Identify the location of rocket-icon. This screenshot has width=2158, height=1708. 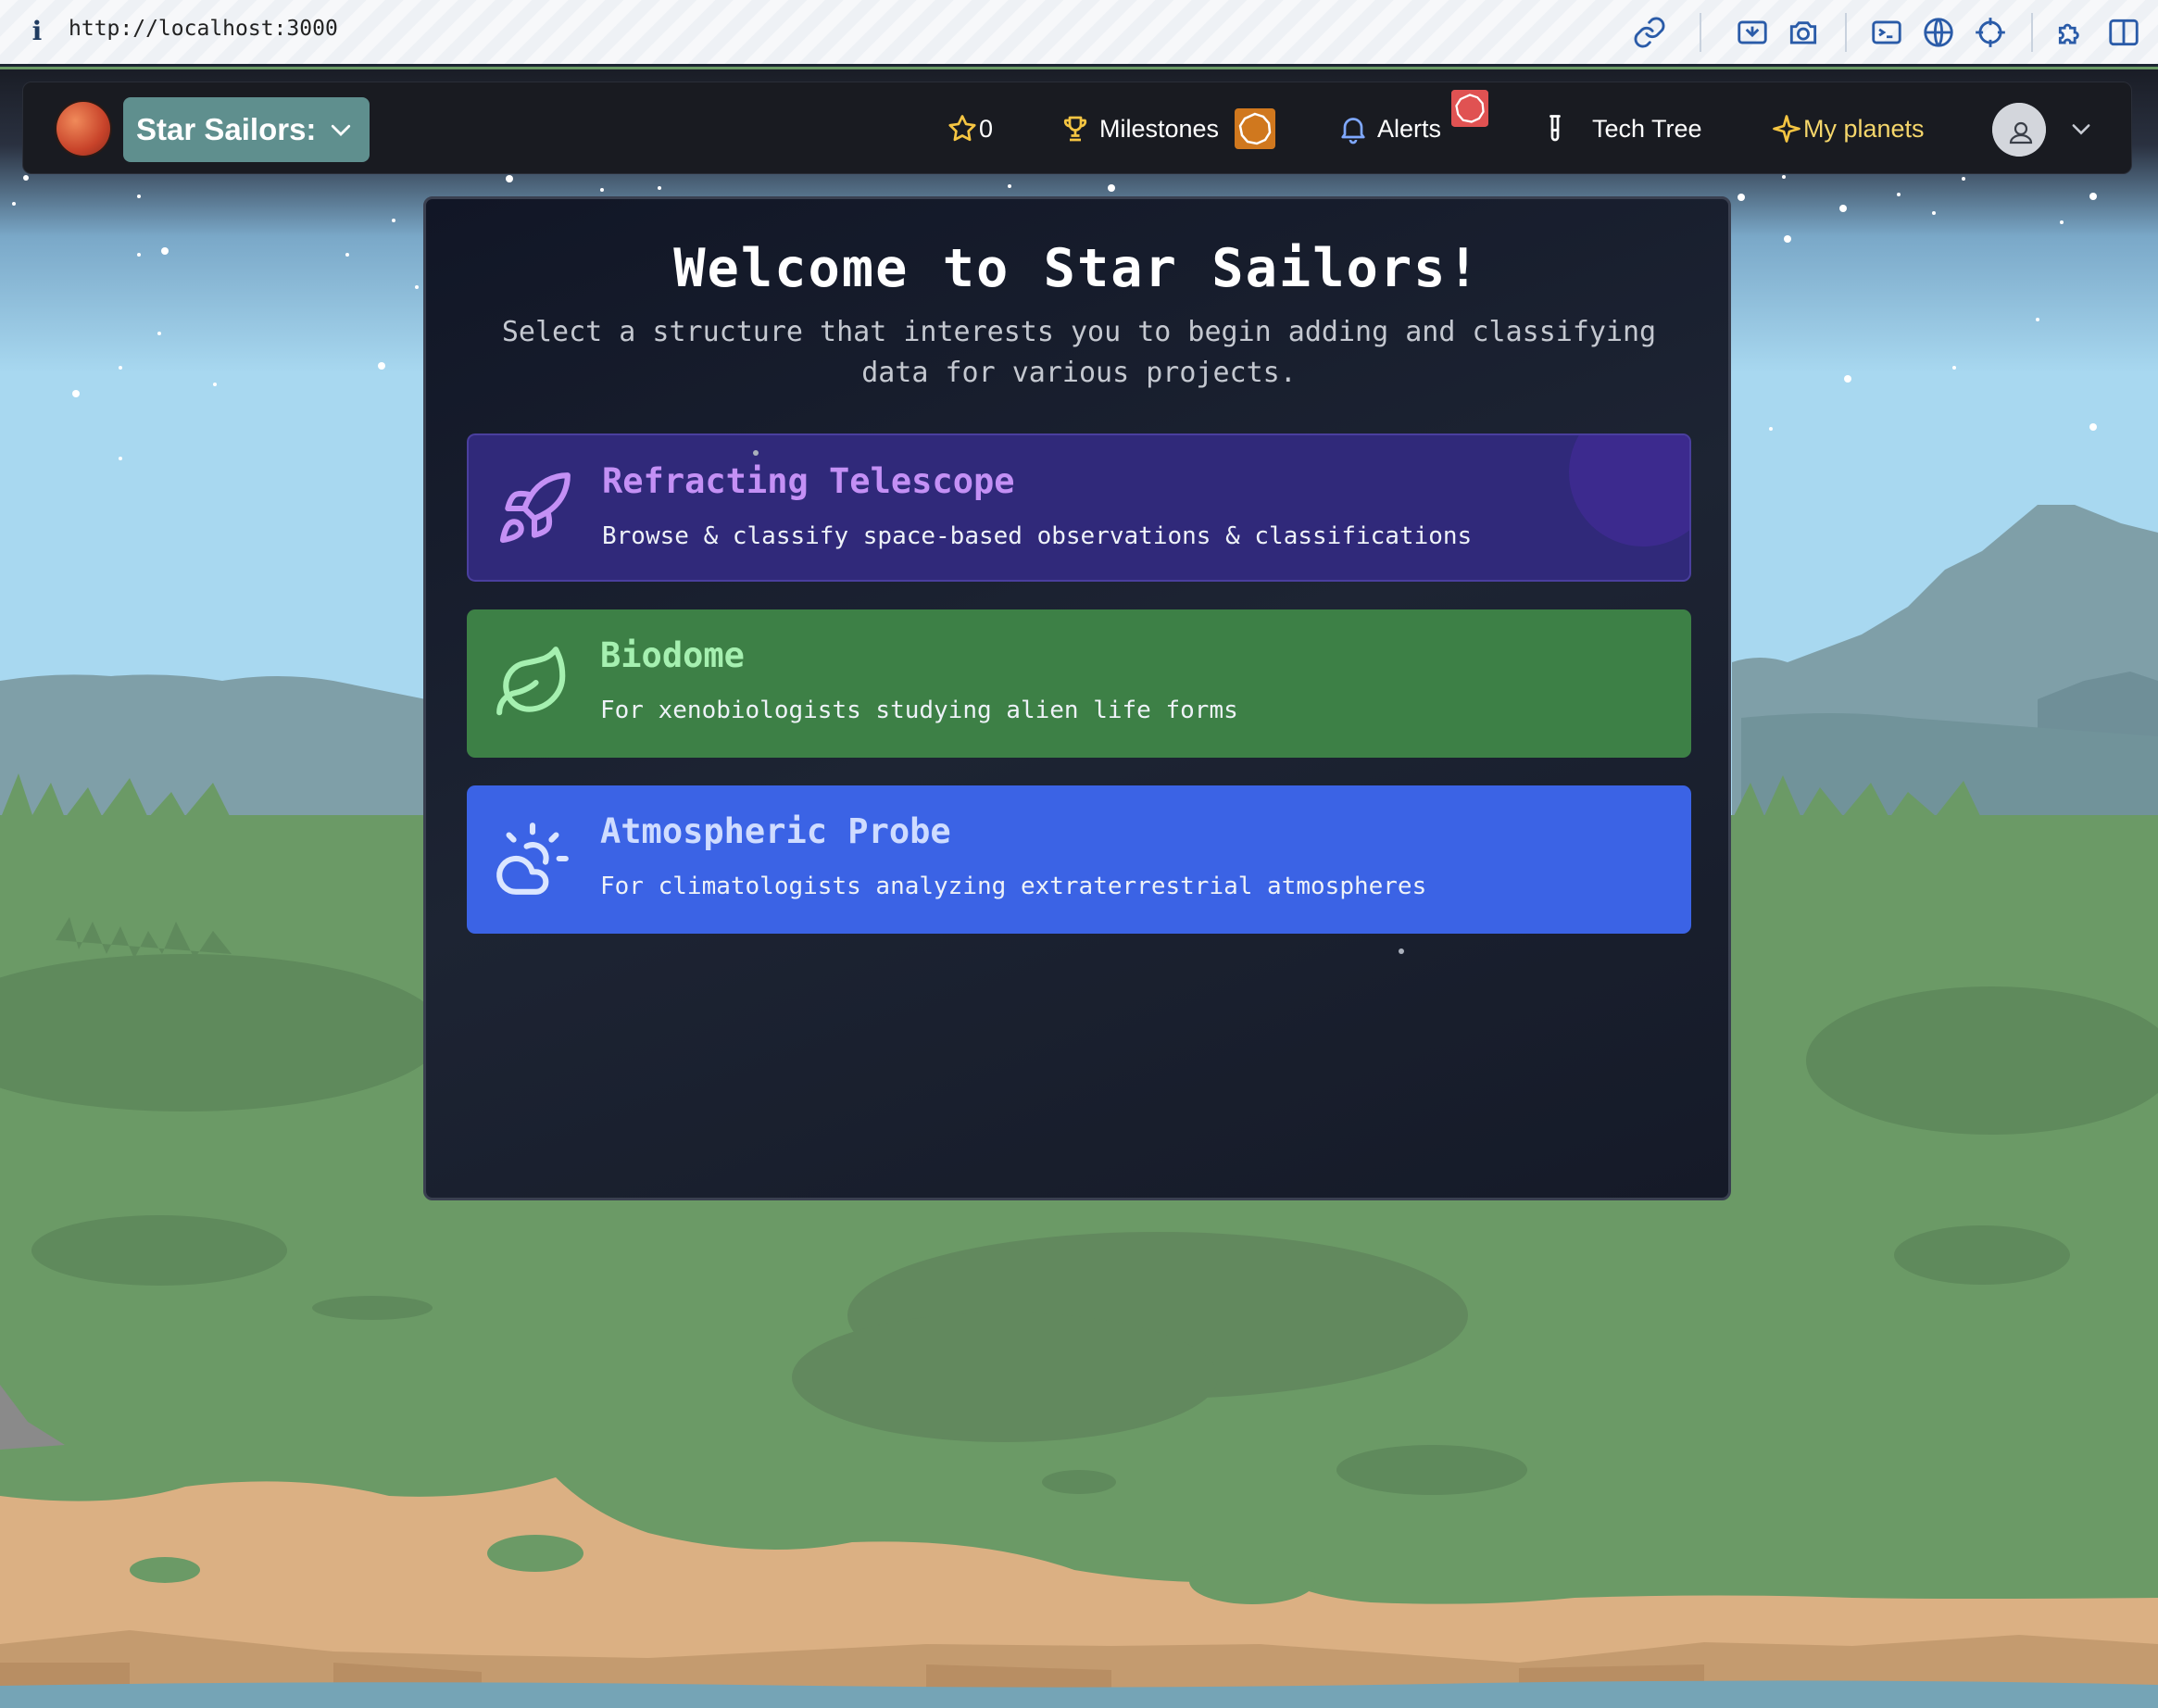
(534, 508).